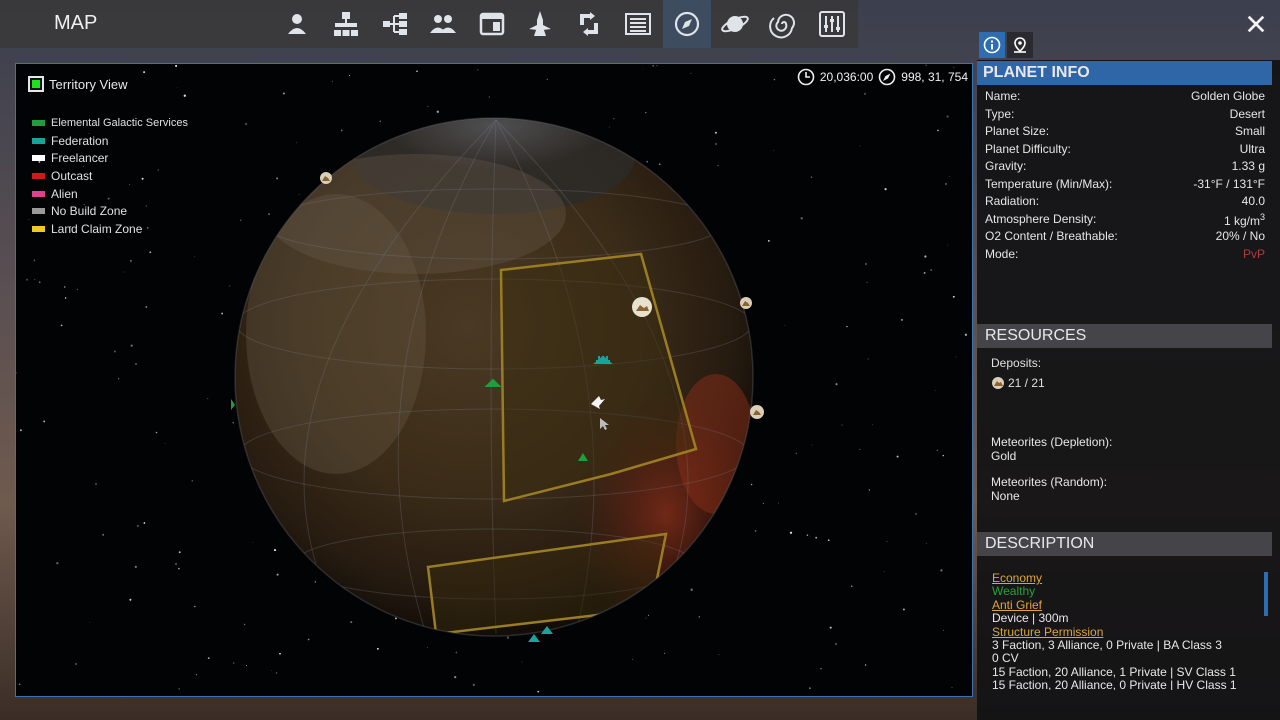  I want to click on territory-view-checkbox, so click(36, 84).